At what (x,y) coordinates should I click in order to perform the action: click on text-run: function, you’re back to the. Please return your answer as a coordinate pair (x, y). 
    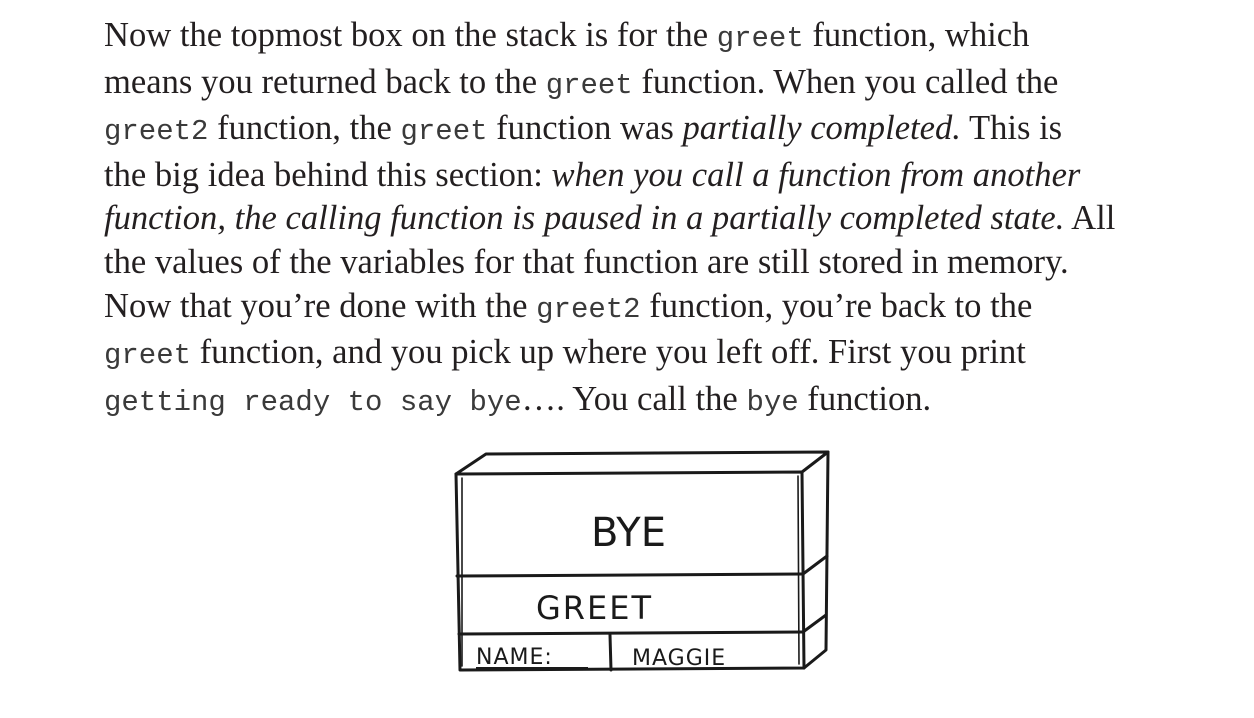
    Looking at the image, I should click on (836, 305).